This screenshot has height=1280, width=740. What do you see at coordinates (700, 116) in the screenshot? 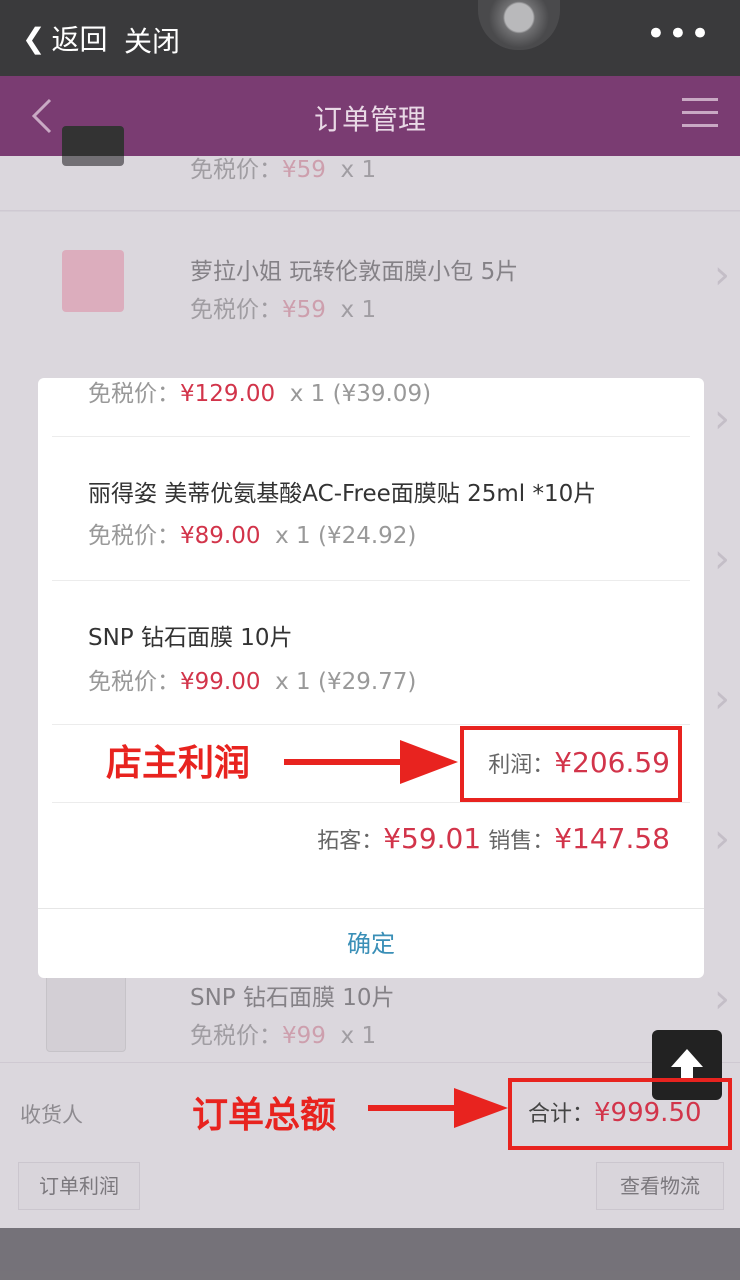
I see `menu-icon` at bounding box center [700, 116].